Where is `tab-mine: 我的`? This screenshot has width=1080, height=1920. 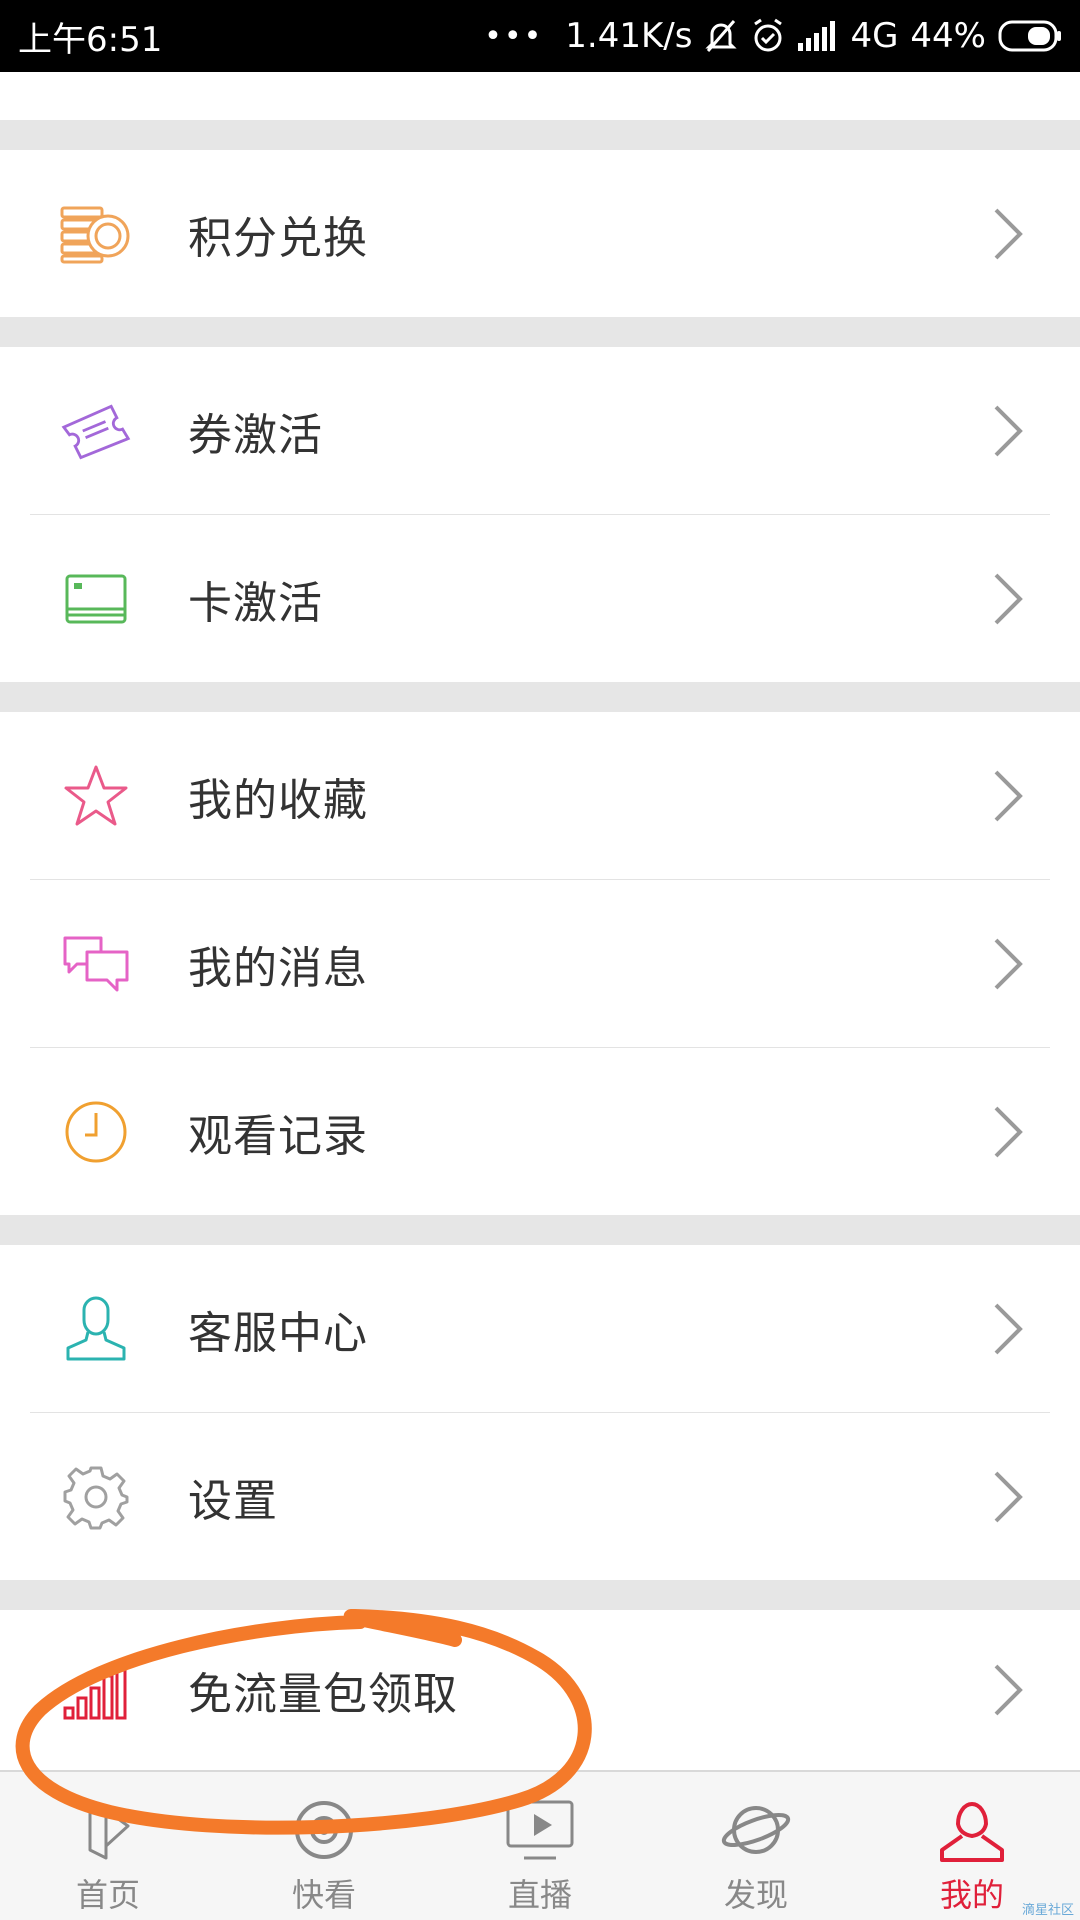
tab-mine: 我的 is located at coordinates (972, 1846).